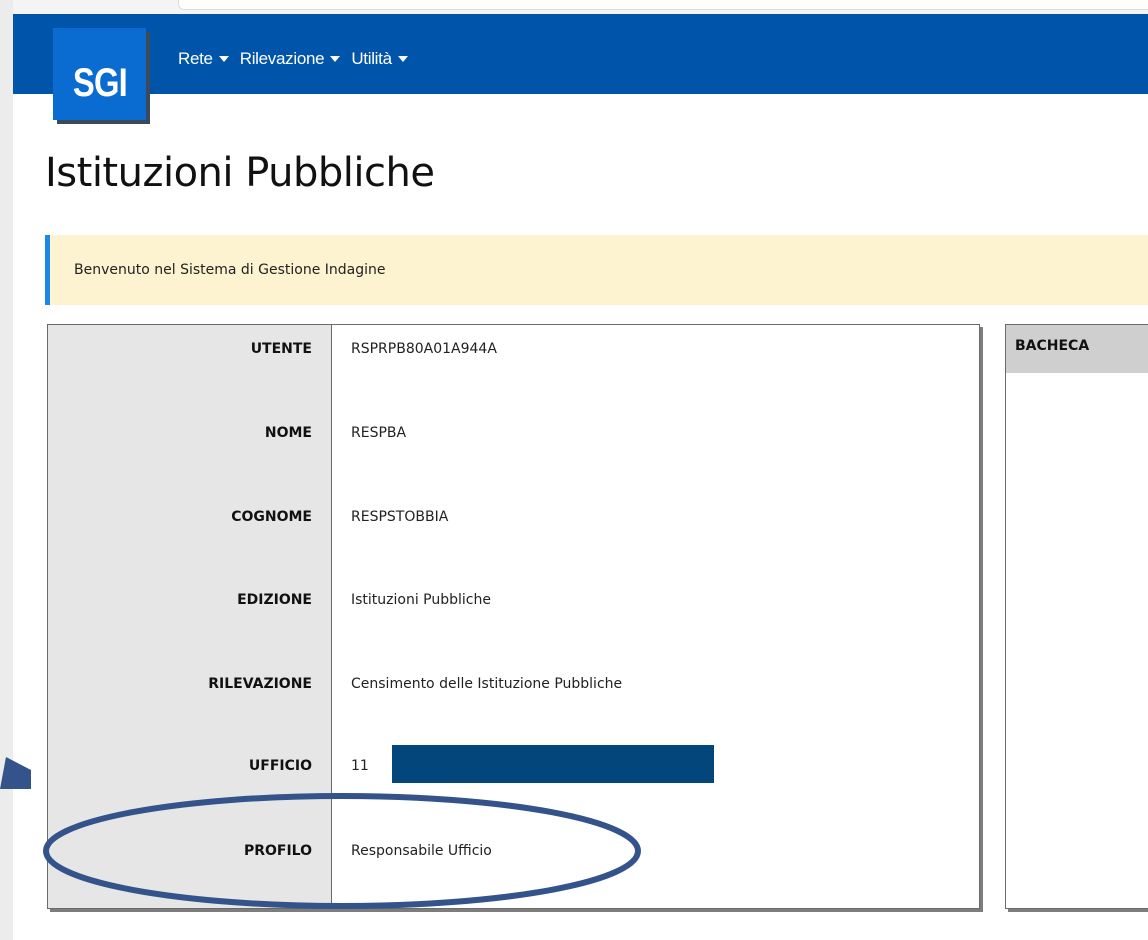  I want to click on annotation-overlay, so click(320, 833).